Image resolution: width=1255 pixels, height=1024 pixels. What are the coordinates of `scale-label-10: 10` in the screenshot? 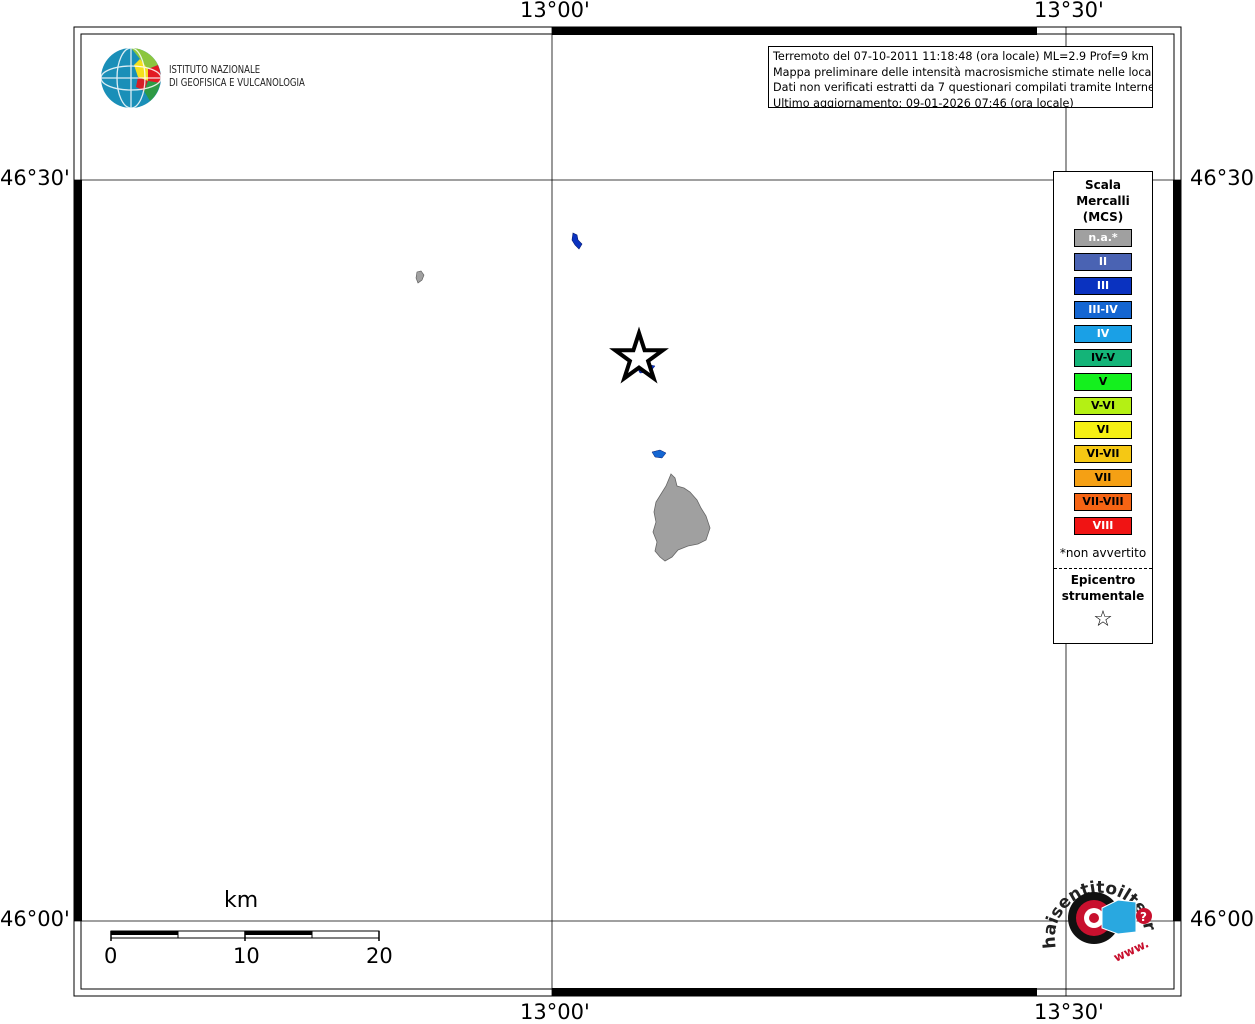 It's located at (246, 956).